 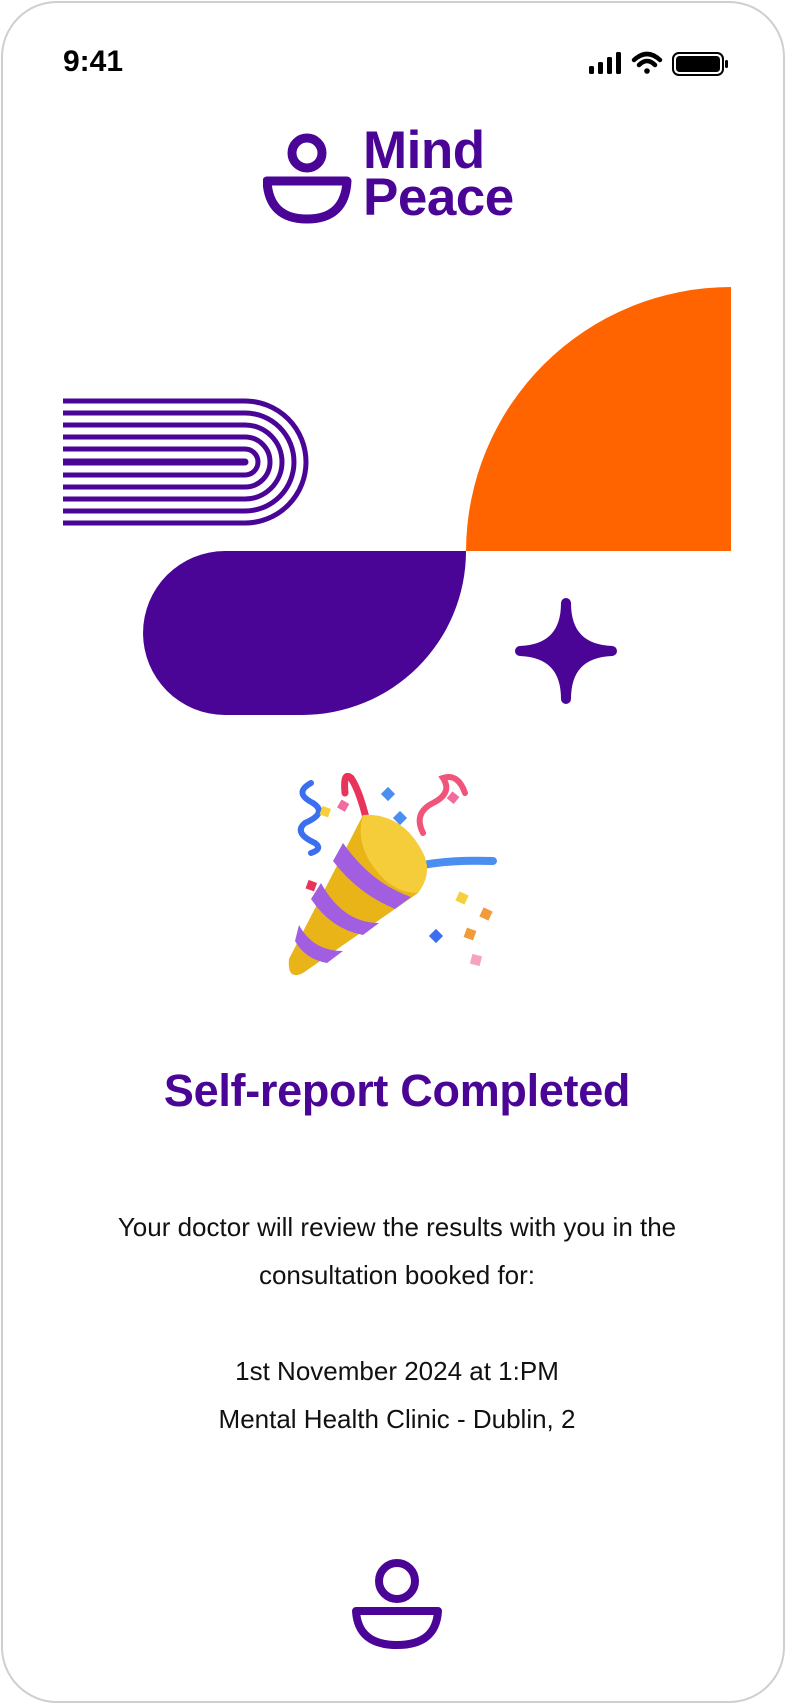 I want to click on brand-wordmark: Mind Peace, so click(x=438, y=174).